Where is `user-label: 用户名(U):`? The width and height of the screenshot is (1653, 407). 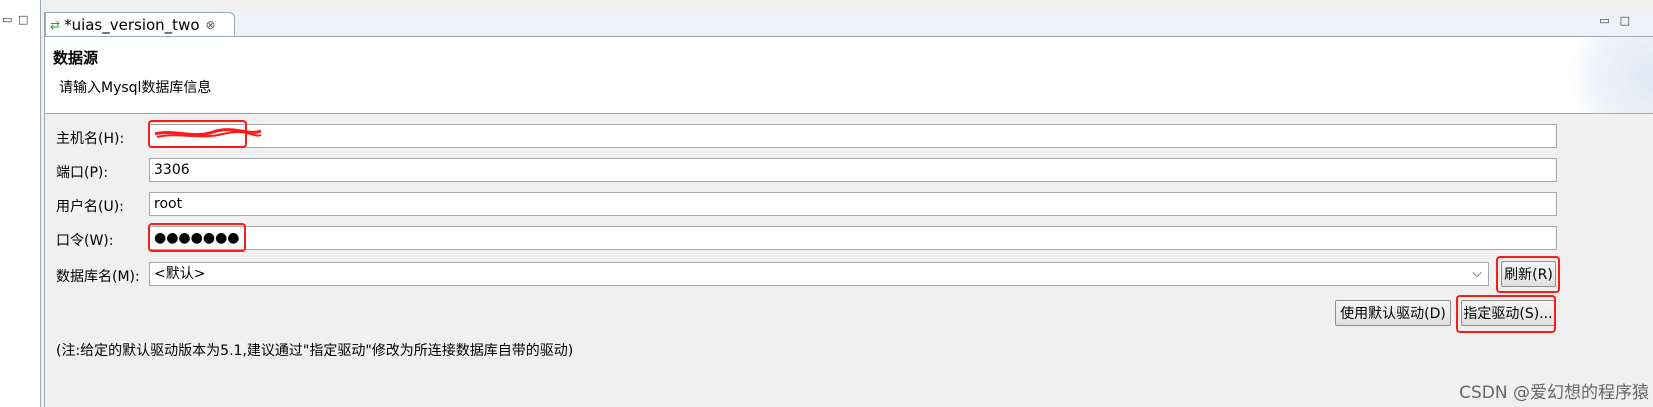 user-label: 用户名(U): is located at coordinates (90, 207).